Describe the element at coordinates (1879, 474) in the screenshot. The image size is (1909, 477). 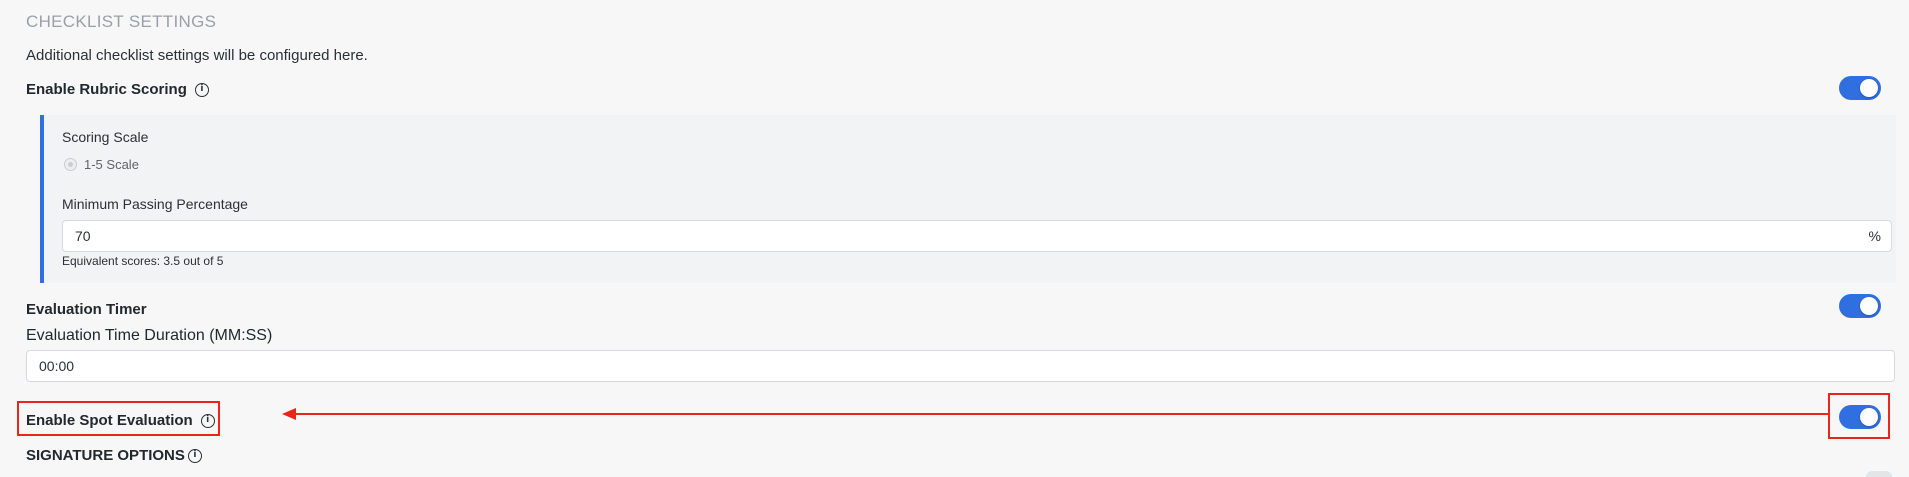
I see `signature-toggle-partial` at that location.